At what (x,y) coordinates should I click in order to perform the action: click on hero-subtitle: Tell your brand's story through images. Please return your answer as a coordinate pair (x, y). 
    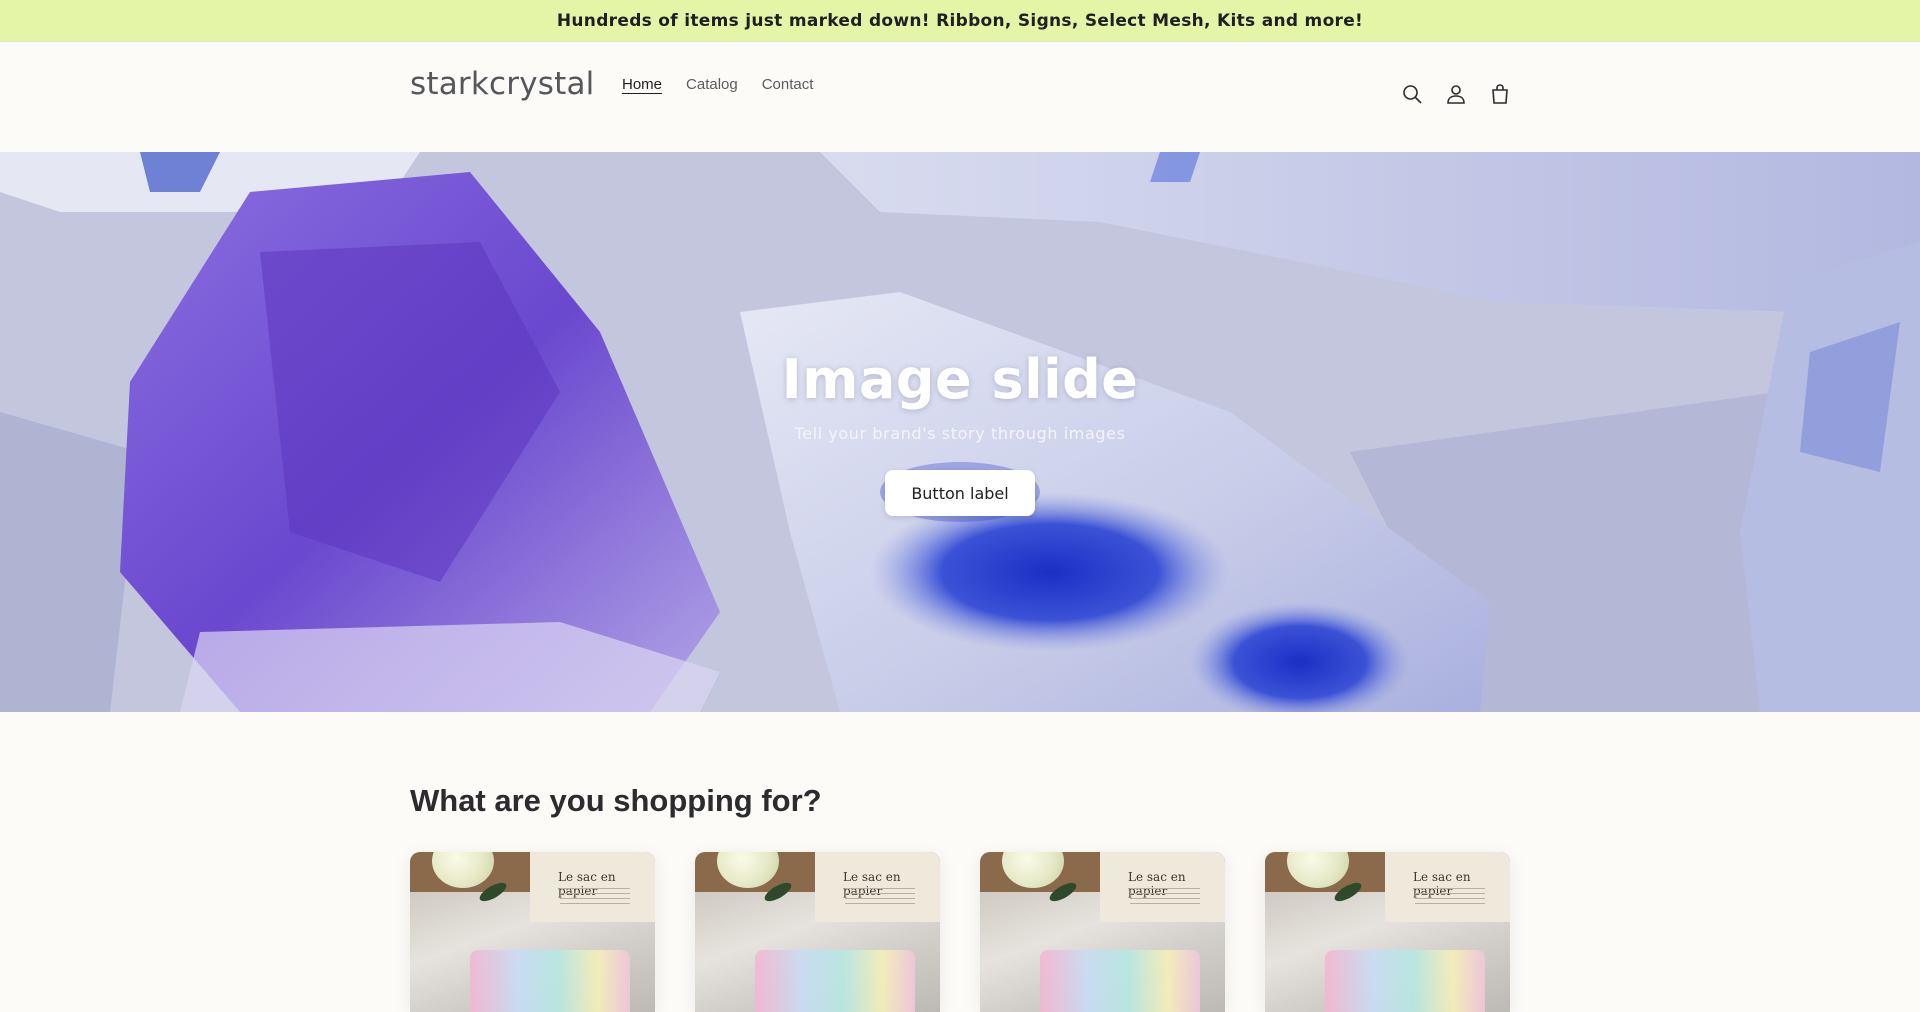
    Looking at the image, I should click on (960, 433).